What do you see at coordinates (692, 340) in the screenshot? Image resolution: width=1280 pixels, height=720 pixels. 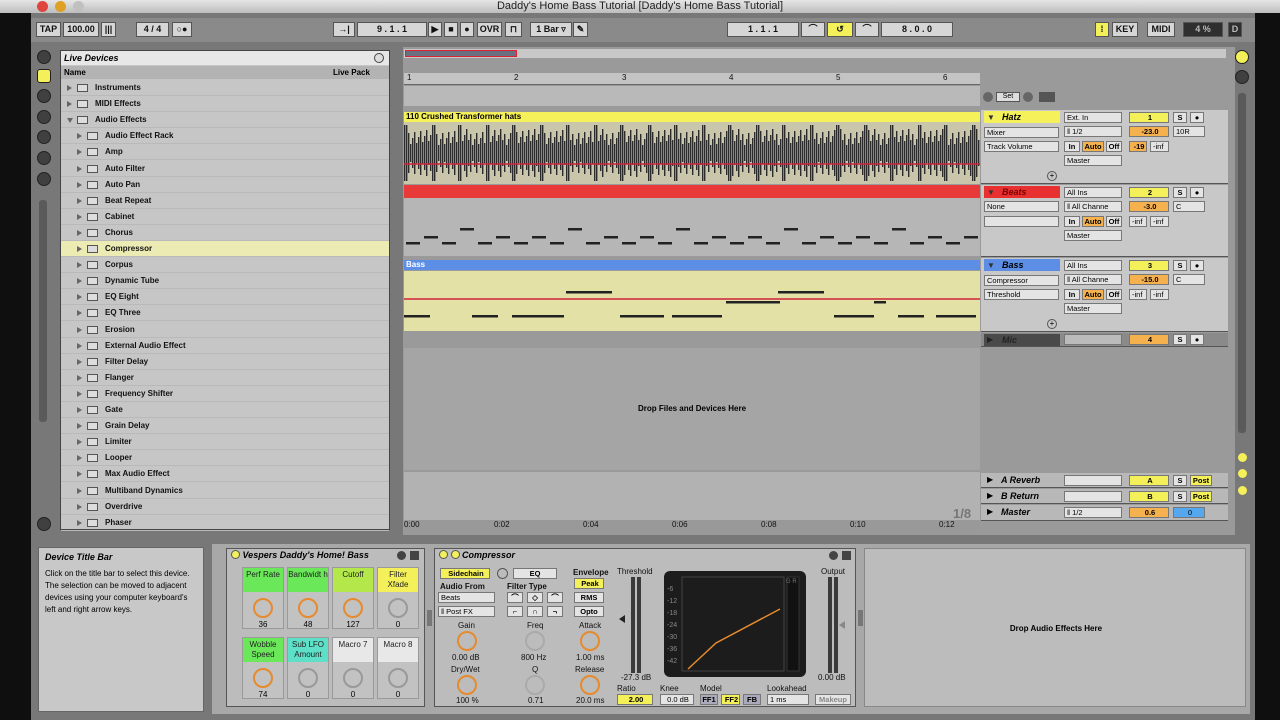 I see `mic-lane` at bounding box center [692, 340].